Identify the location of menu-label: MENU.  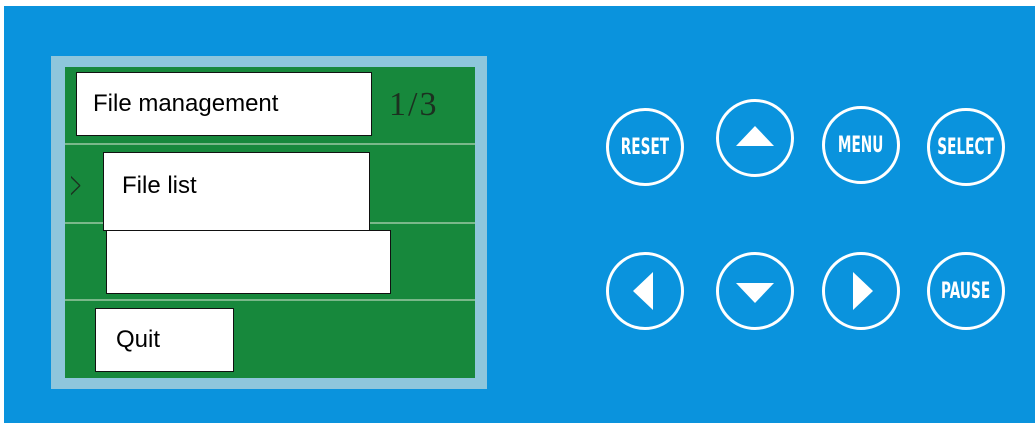
(861, 145).